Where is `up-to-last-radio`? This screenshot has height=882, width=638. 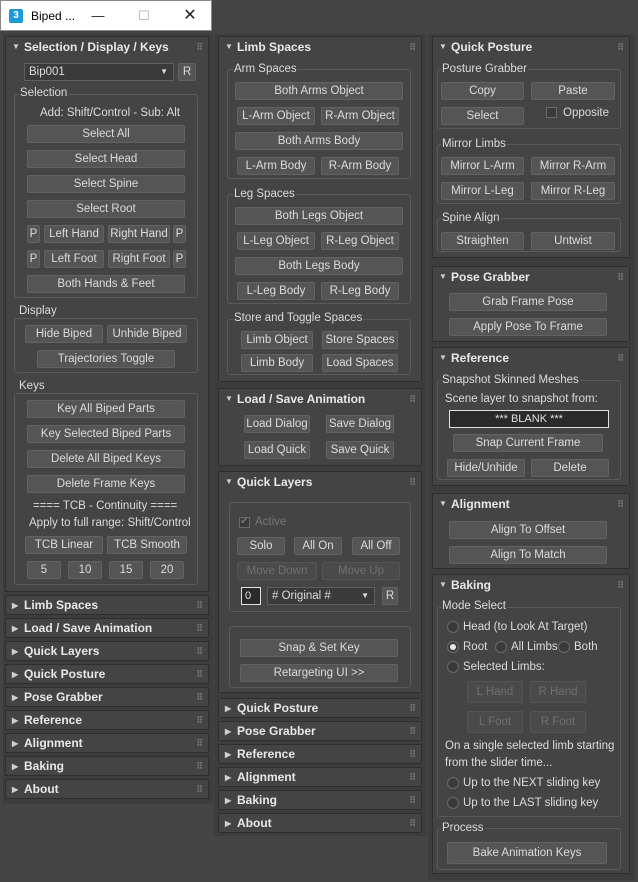 up-to-last-radio is located at coordinates (453, 803).